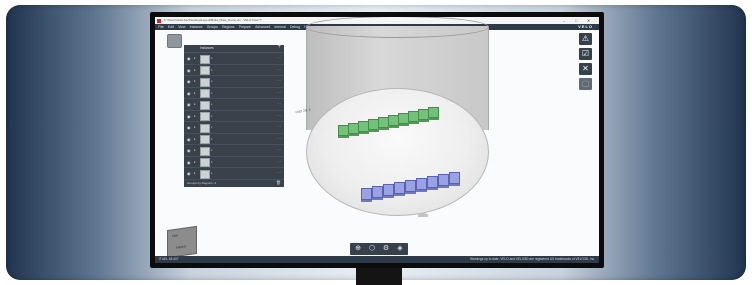  What do you see at coordinates (207, 48) in the screenshot?
I see `panel-title: Instances` at bounding box center [207, 48].